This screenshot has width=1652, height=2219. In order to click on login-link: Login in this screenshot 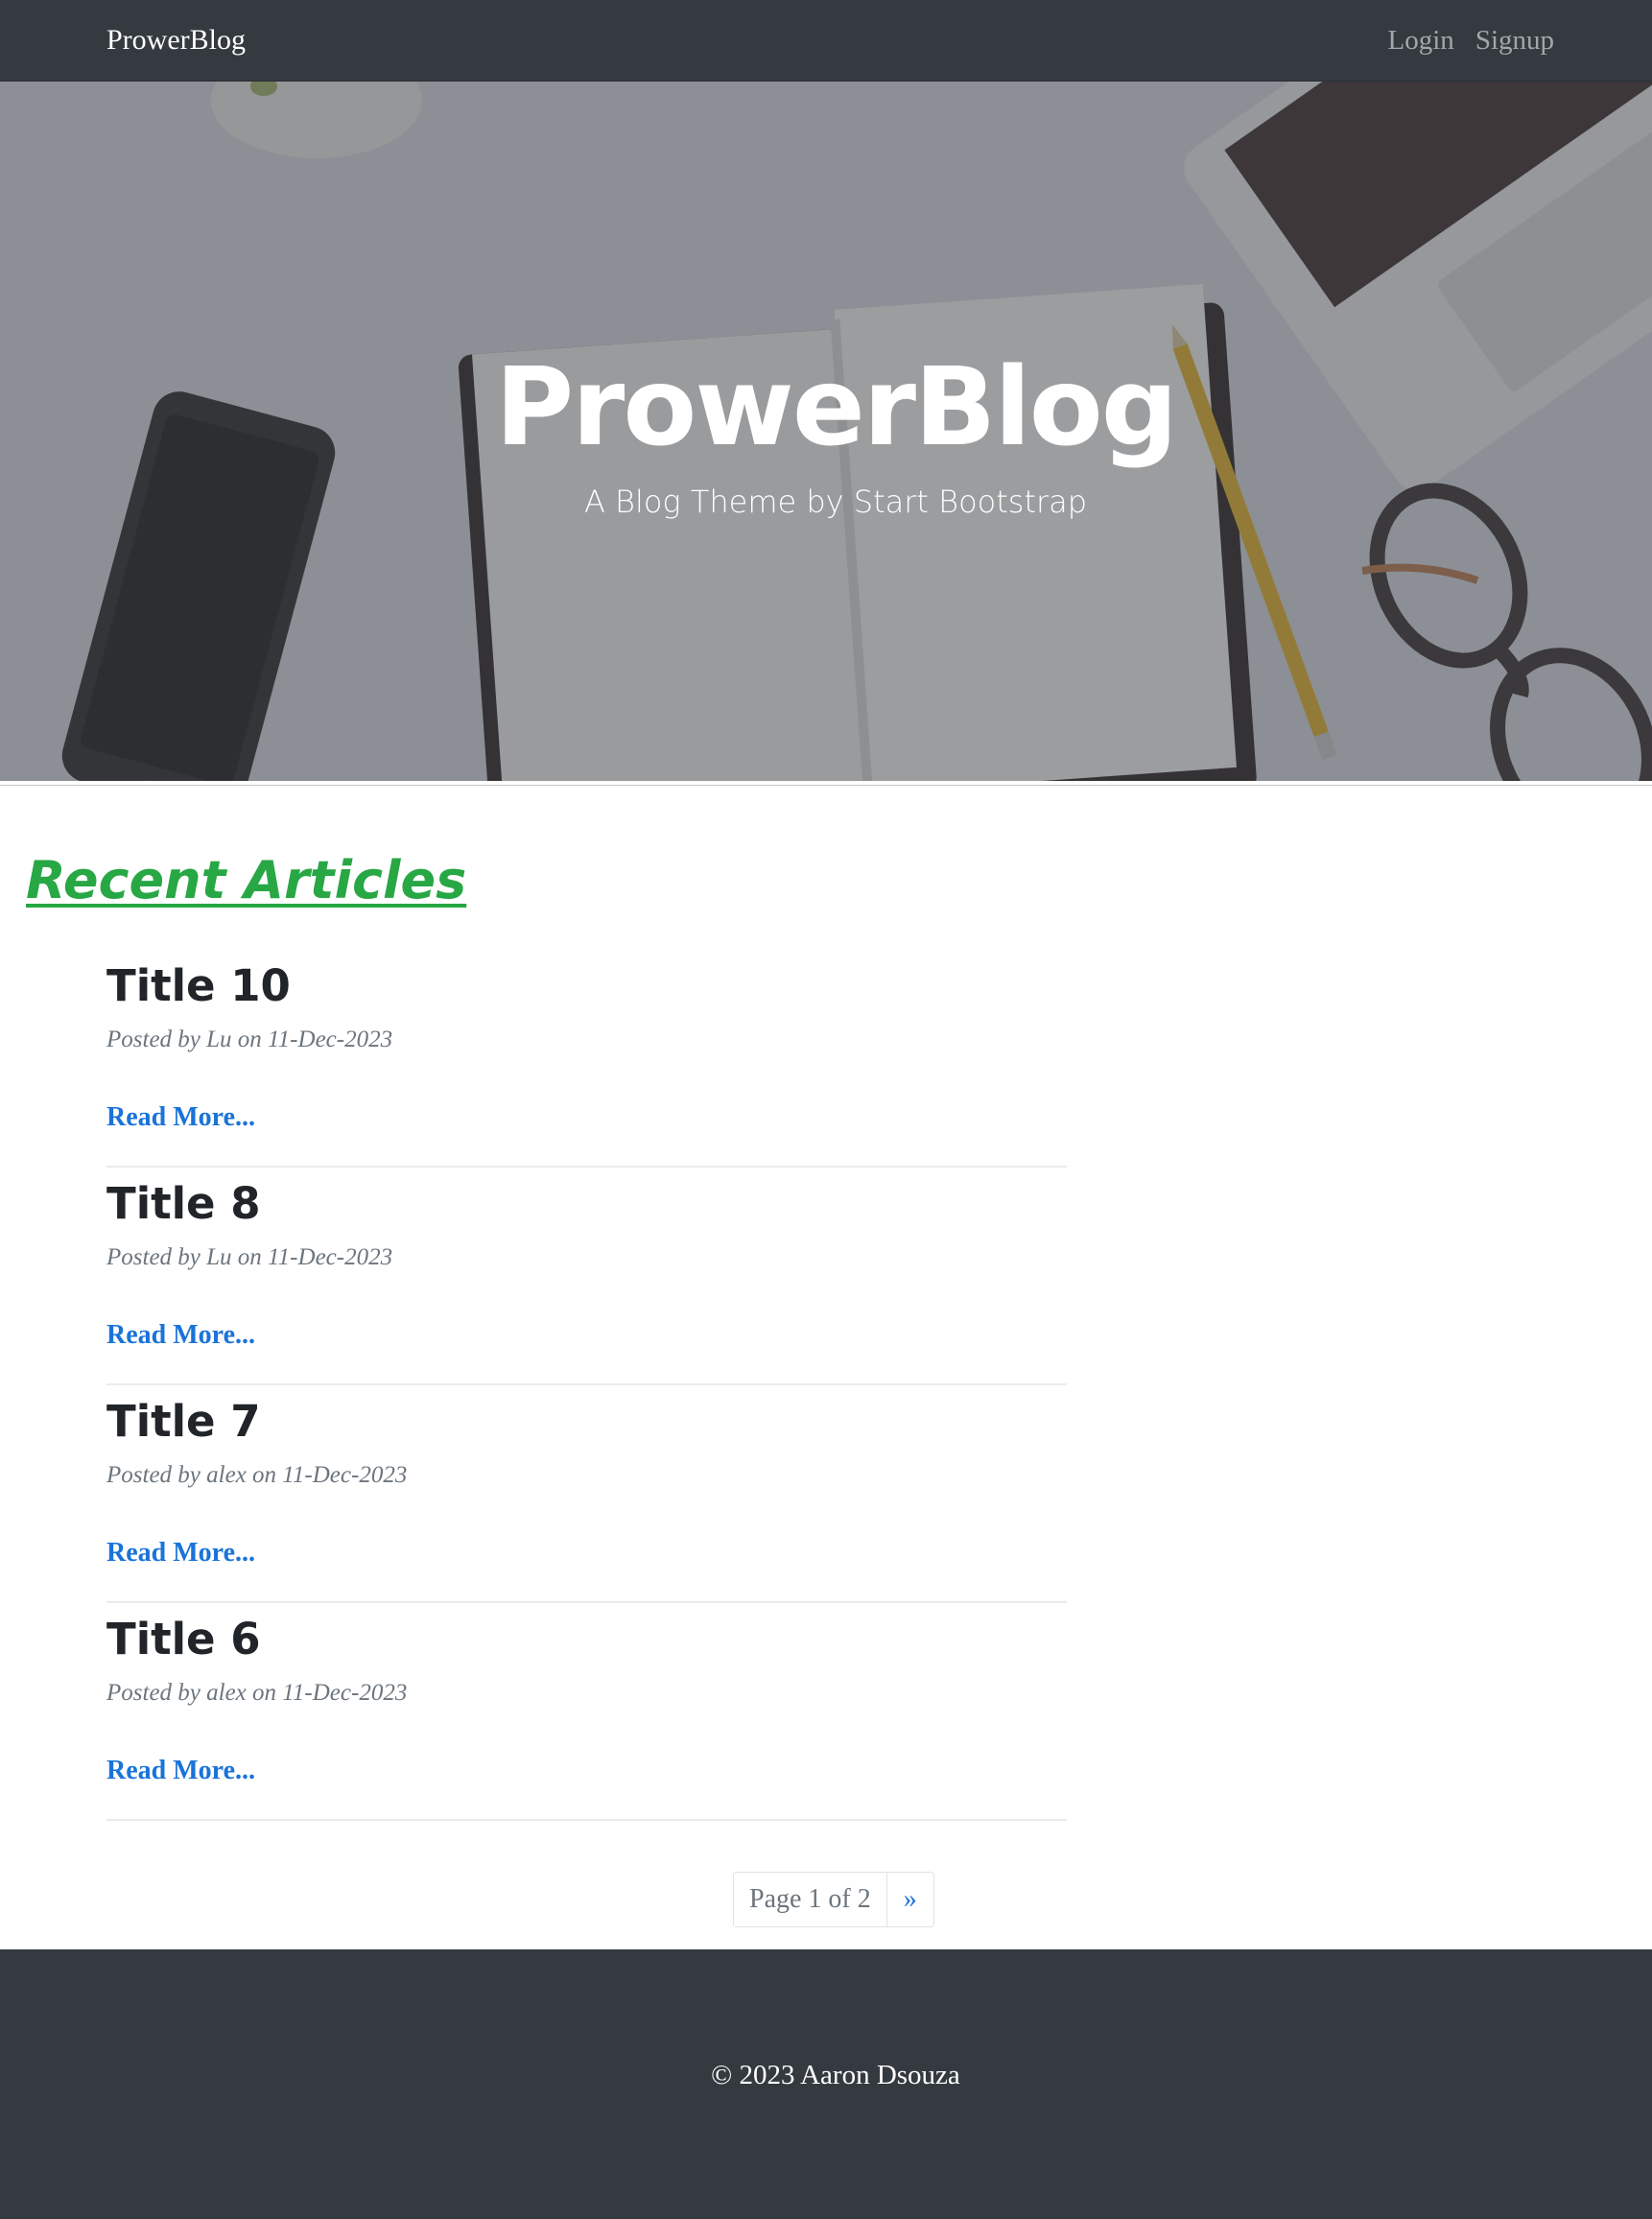, I will do `click(1421, 40)`.